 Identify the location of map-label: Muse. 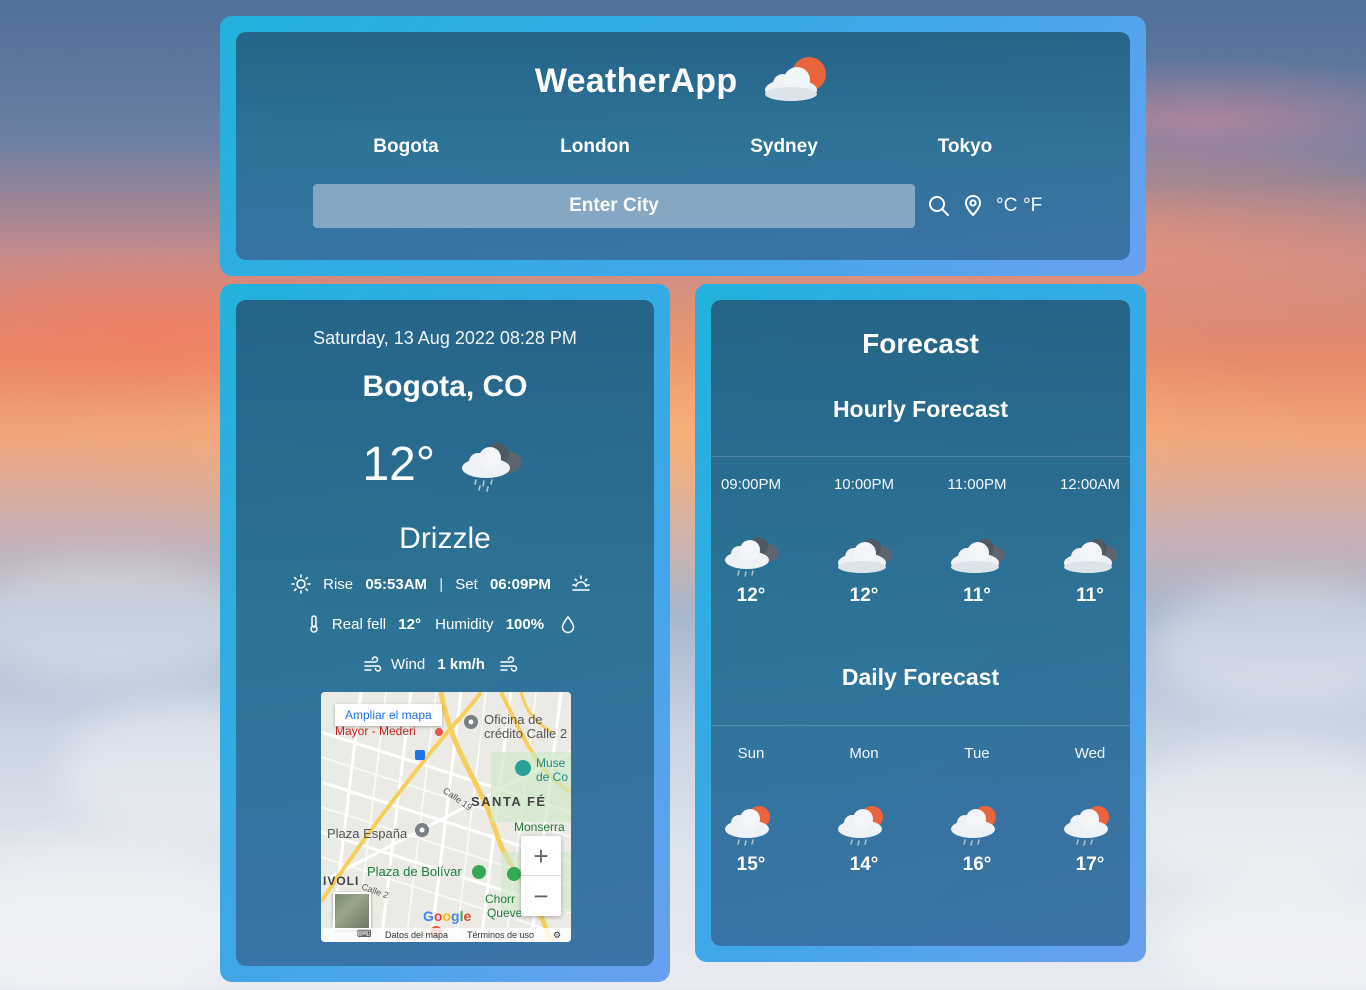
(551, 763).